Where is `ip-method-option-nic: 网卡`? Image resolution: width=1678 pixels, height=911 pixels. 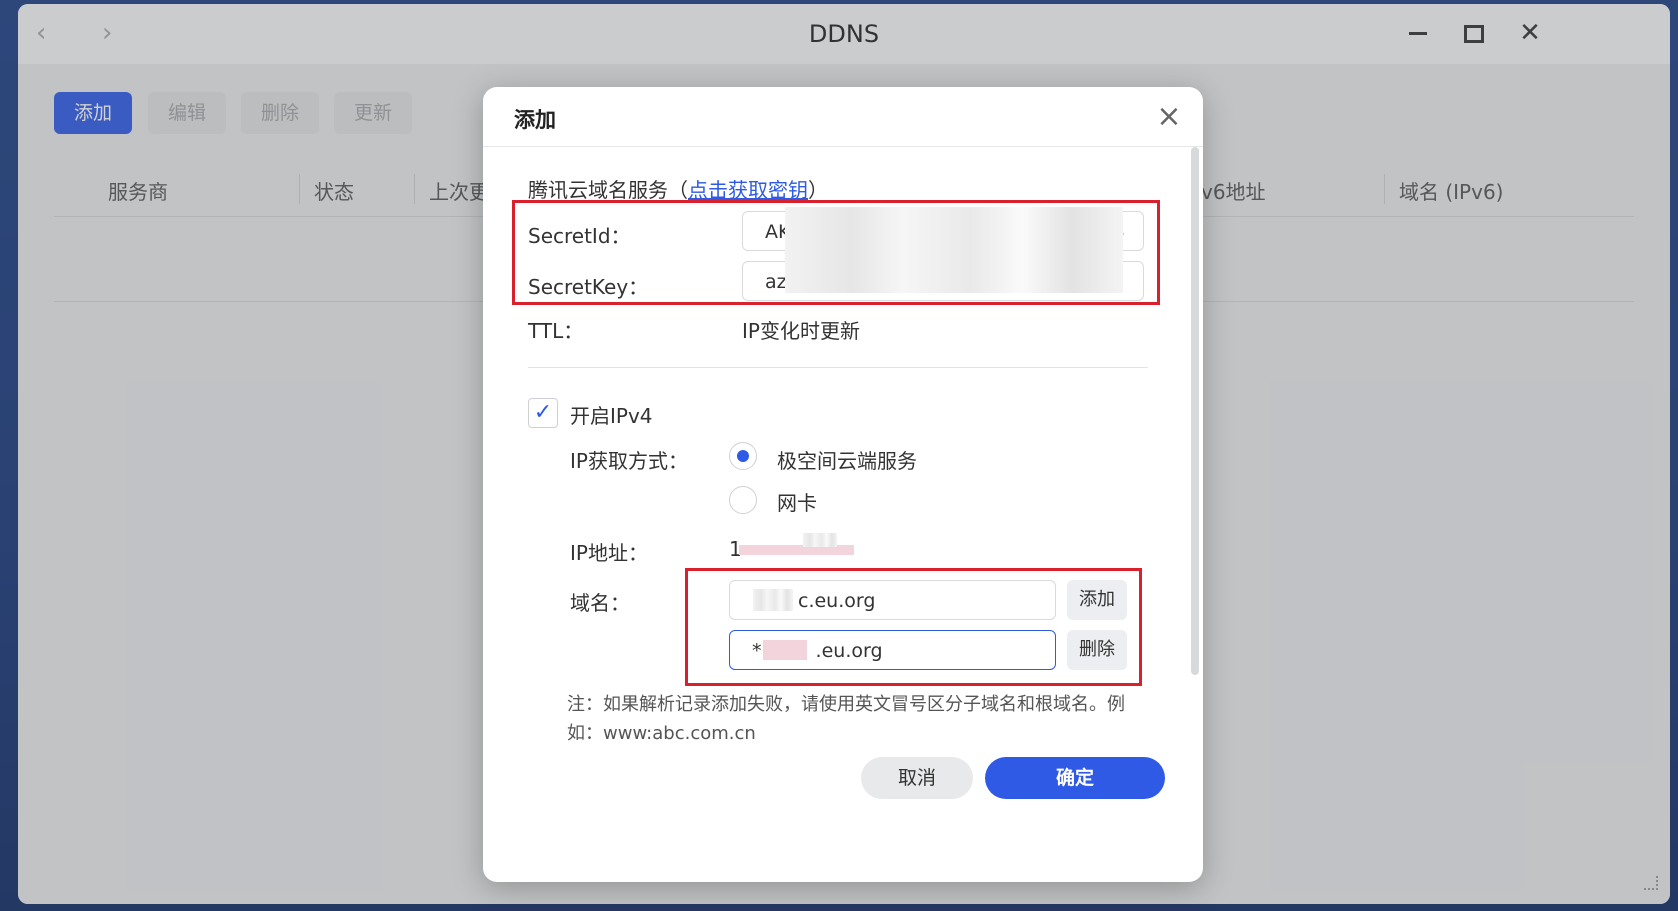 ip-method-option-nic: 网卡 is located at coordinates (797, 503).